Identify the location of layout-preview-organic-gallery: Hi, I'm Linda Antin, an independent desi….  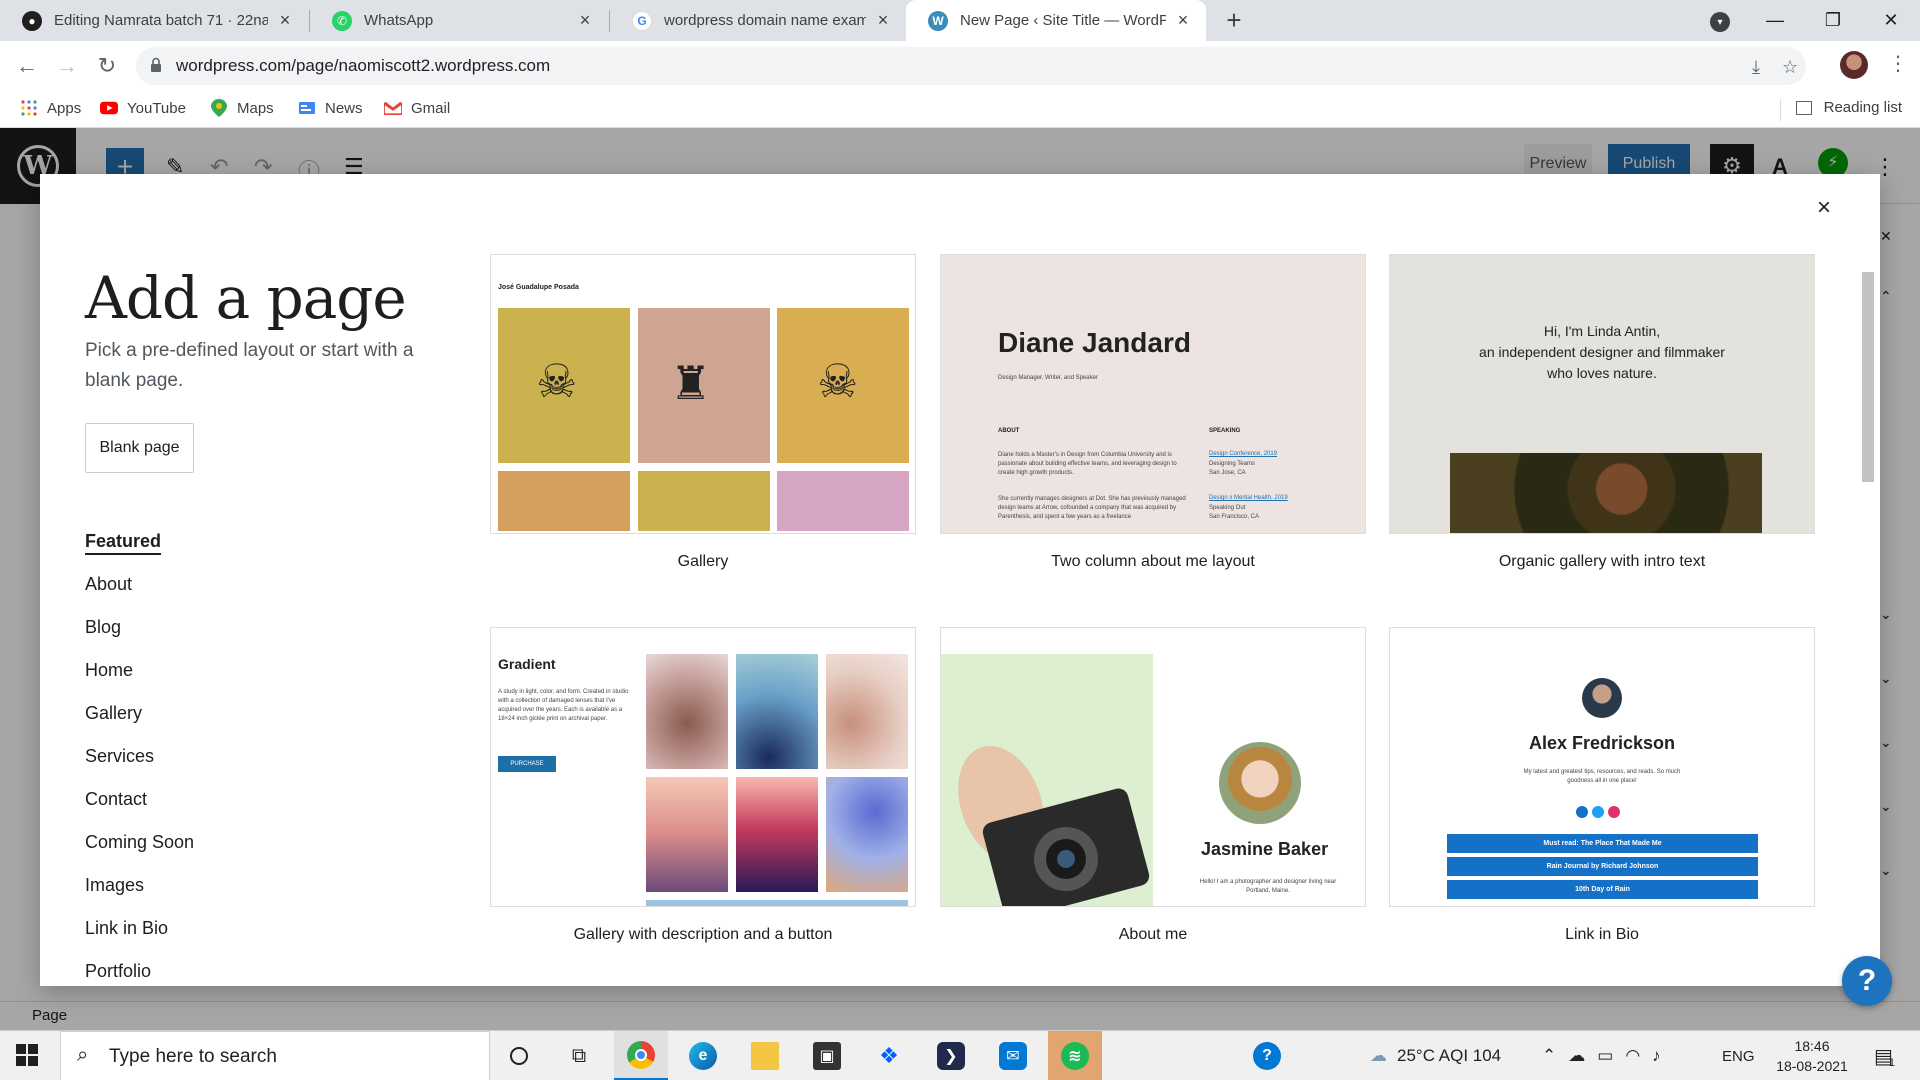
(1602, 394).